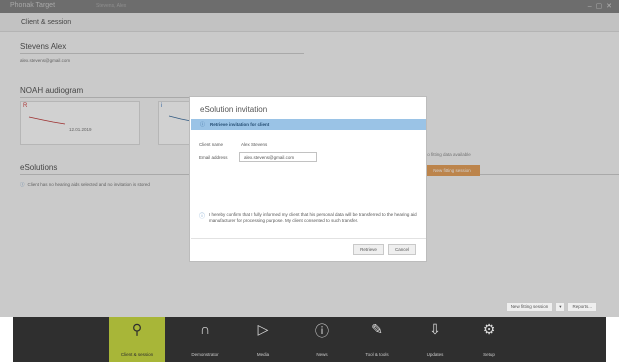 The image size is (619, 362). I want to click on dock-label: Setup, so click(489, 354).